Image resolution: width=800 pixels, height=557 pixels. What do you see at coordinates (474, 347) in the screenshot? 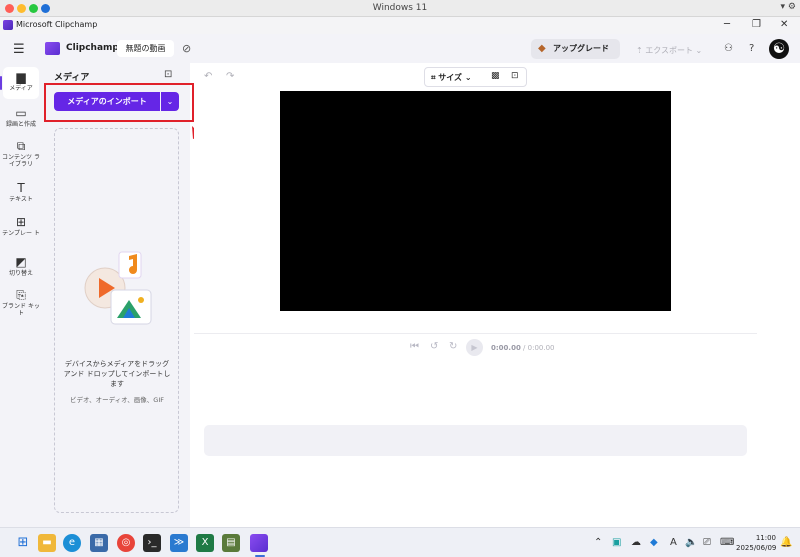
I see `play-button: ▶` at bounding box center [474, 347].